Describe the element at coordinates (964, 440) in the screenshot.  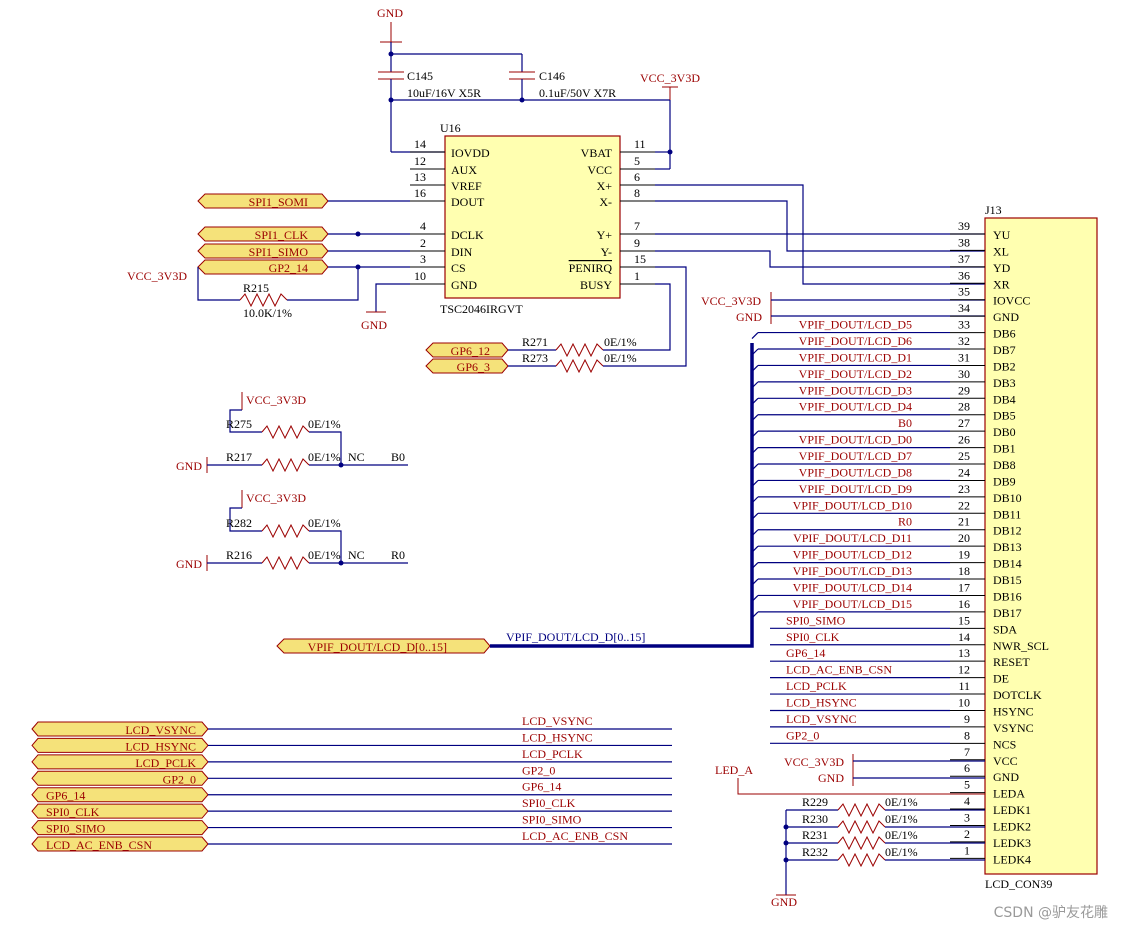
I see `j13-pin-num: 26` at that location.